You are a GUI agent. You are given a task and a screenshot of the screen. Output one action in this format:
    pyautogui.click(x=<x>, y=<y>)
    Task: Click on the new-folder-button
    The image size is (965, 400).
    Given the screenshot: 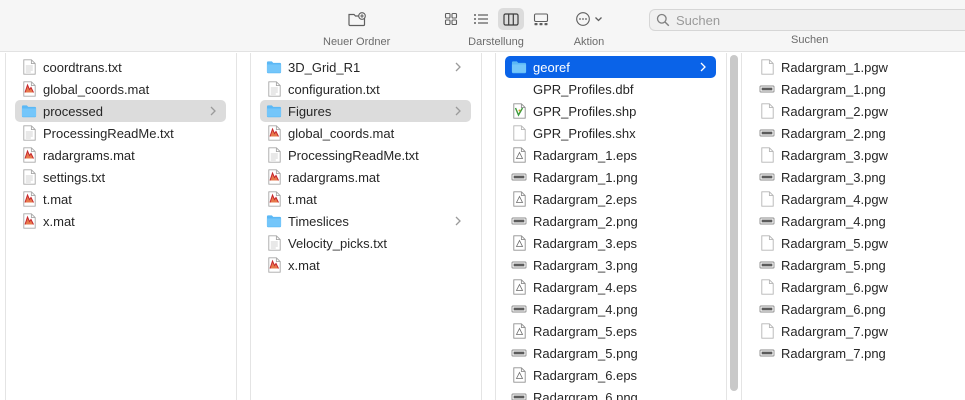 What is the action you would take?
    pyautogui.click(x=357, y=19)
    